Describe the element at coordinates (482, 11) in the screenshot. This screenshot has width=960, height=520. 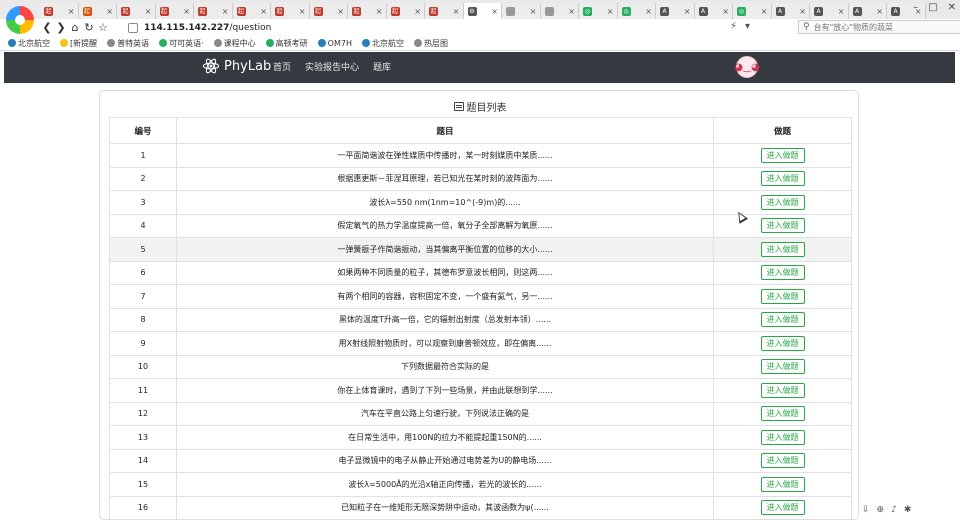
I see `browser-tab: ⚙ ×` at that location.